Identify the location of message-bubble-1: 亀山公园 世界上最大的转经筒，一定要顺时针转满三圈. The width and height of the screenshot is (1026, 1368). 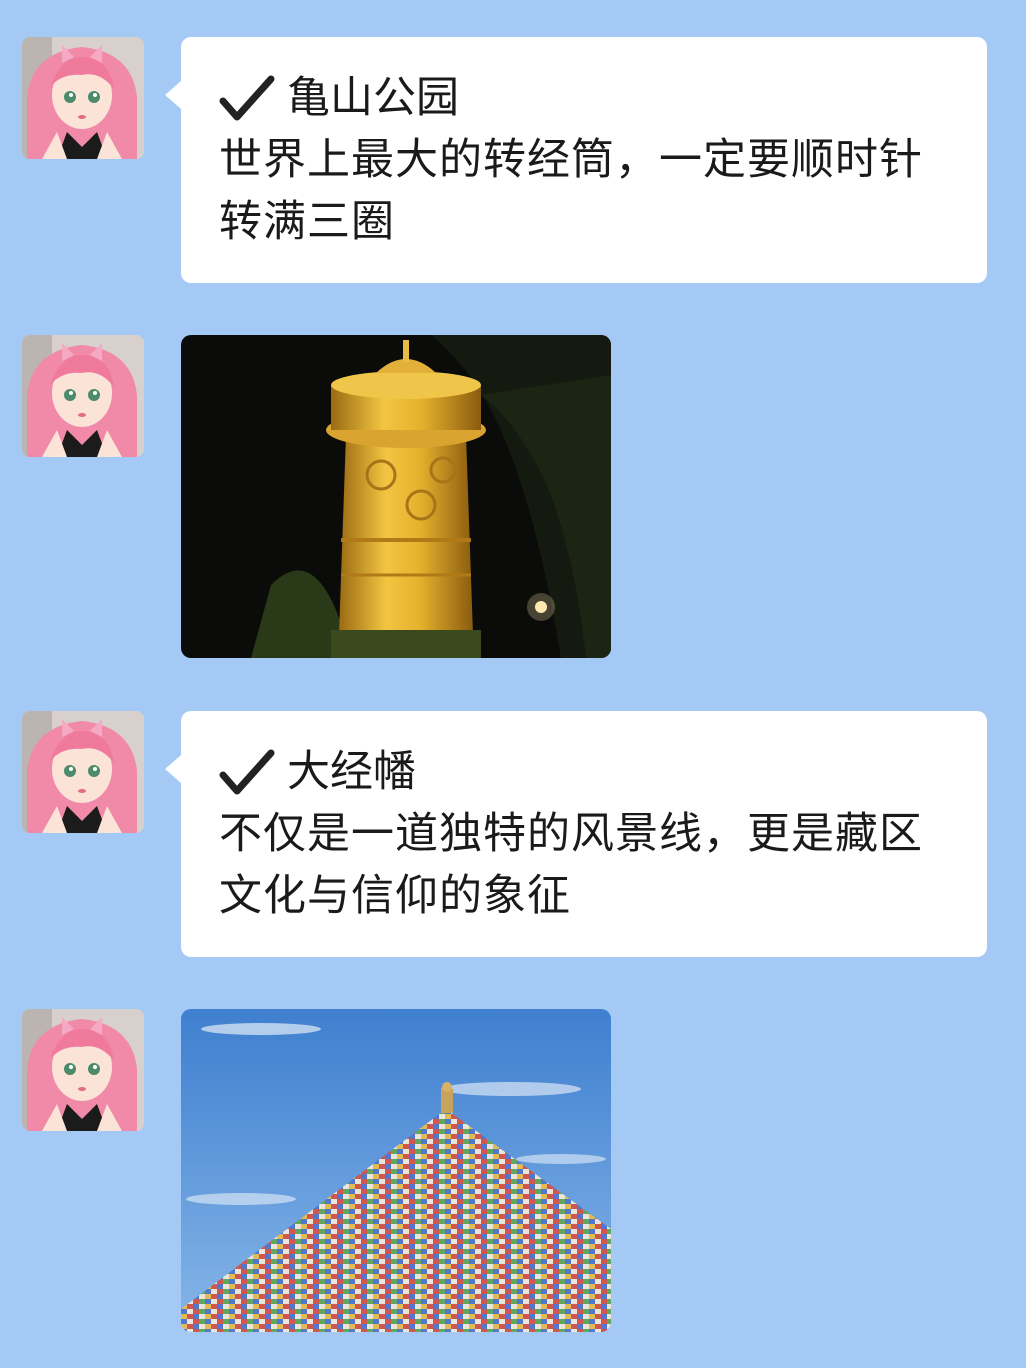
(576, 160).